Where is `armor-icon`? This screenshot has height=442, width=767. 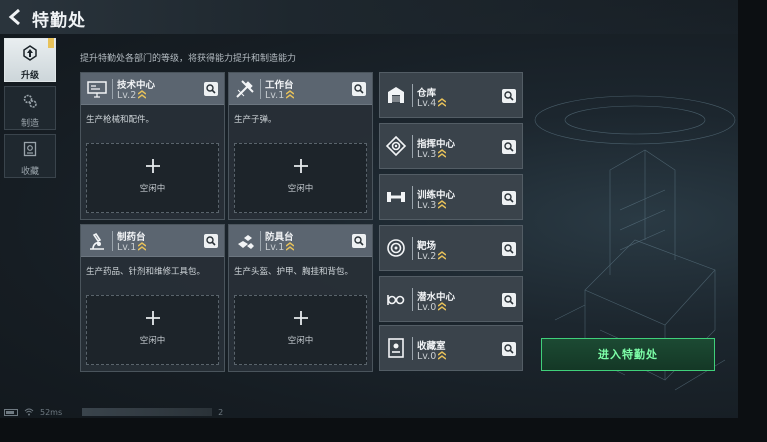
armor-icon is located at coordinates (245, 241).